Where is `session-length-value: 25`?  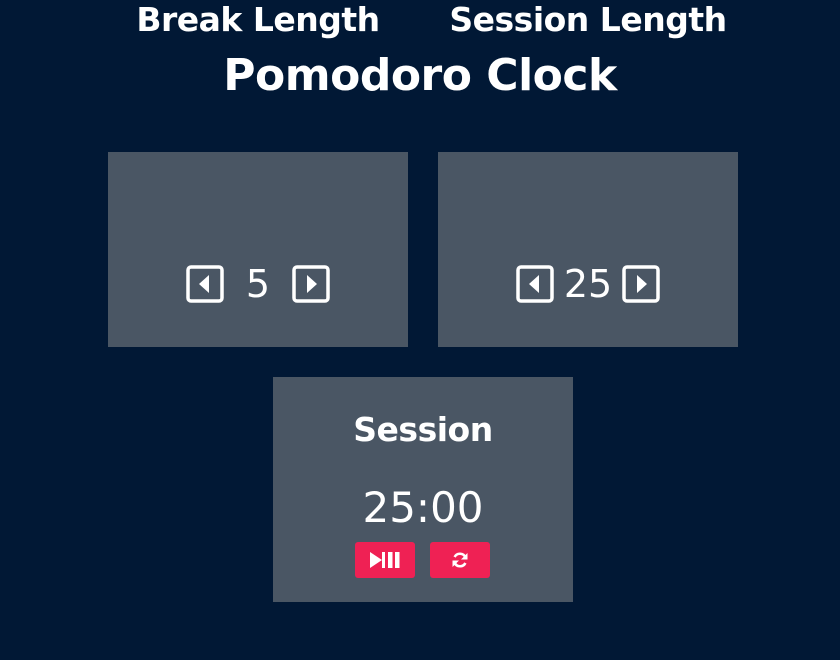 session-length-value: 25 is located at coordinates (588, 284).